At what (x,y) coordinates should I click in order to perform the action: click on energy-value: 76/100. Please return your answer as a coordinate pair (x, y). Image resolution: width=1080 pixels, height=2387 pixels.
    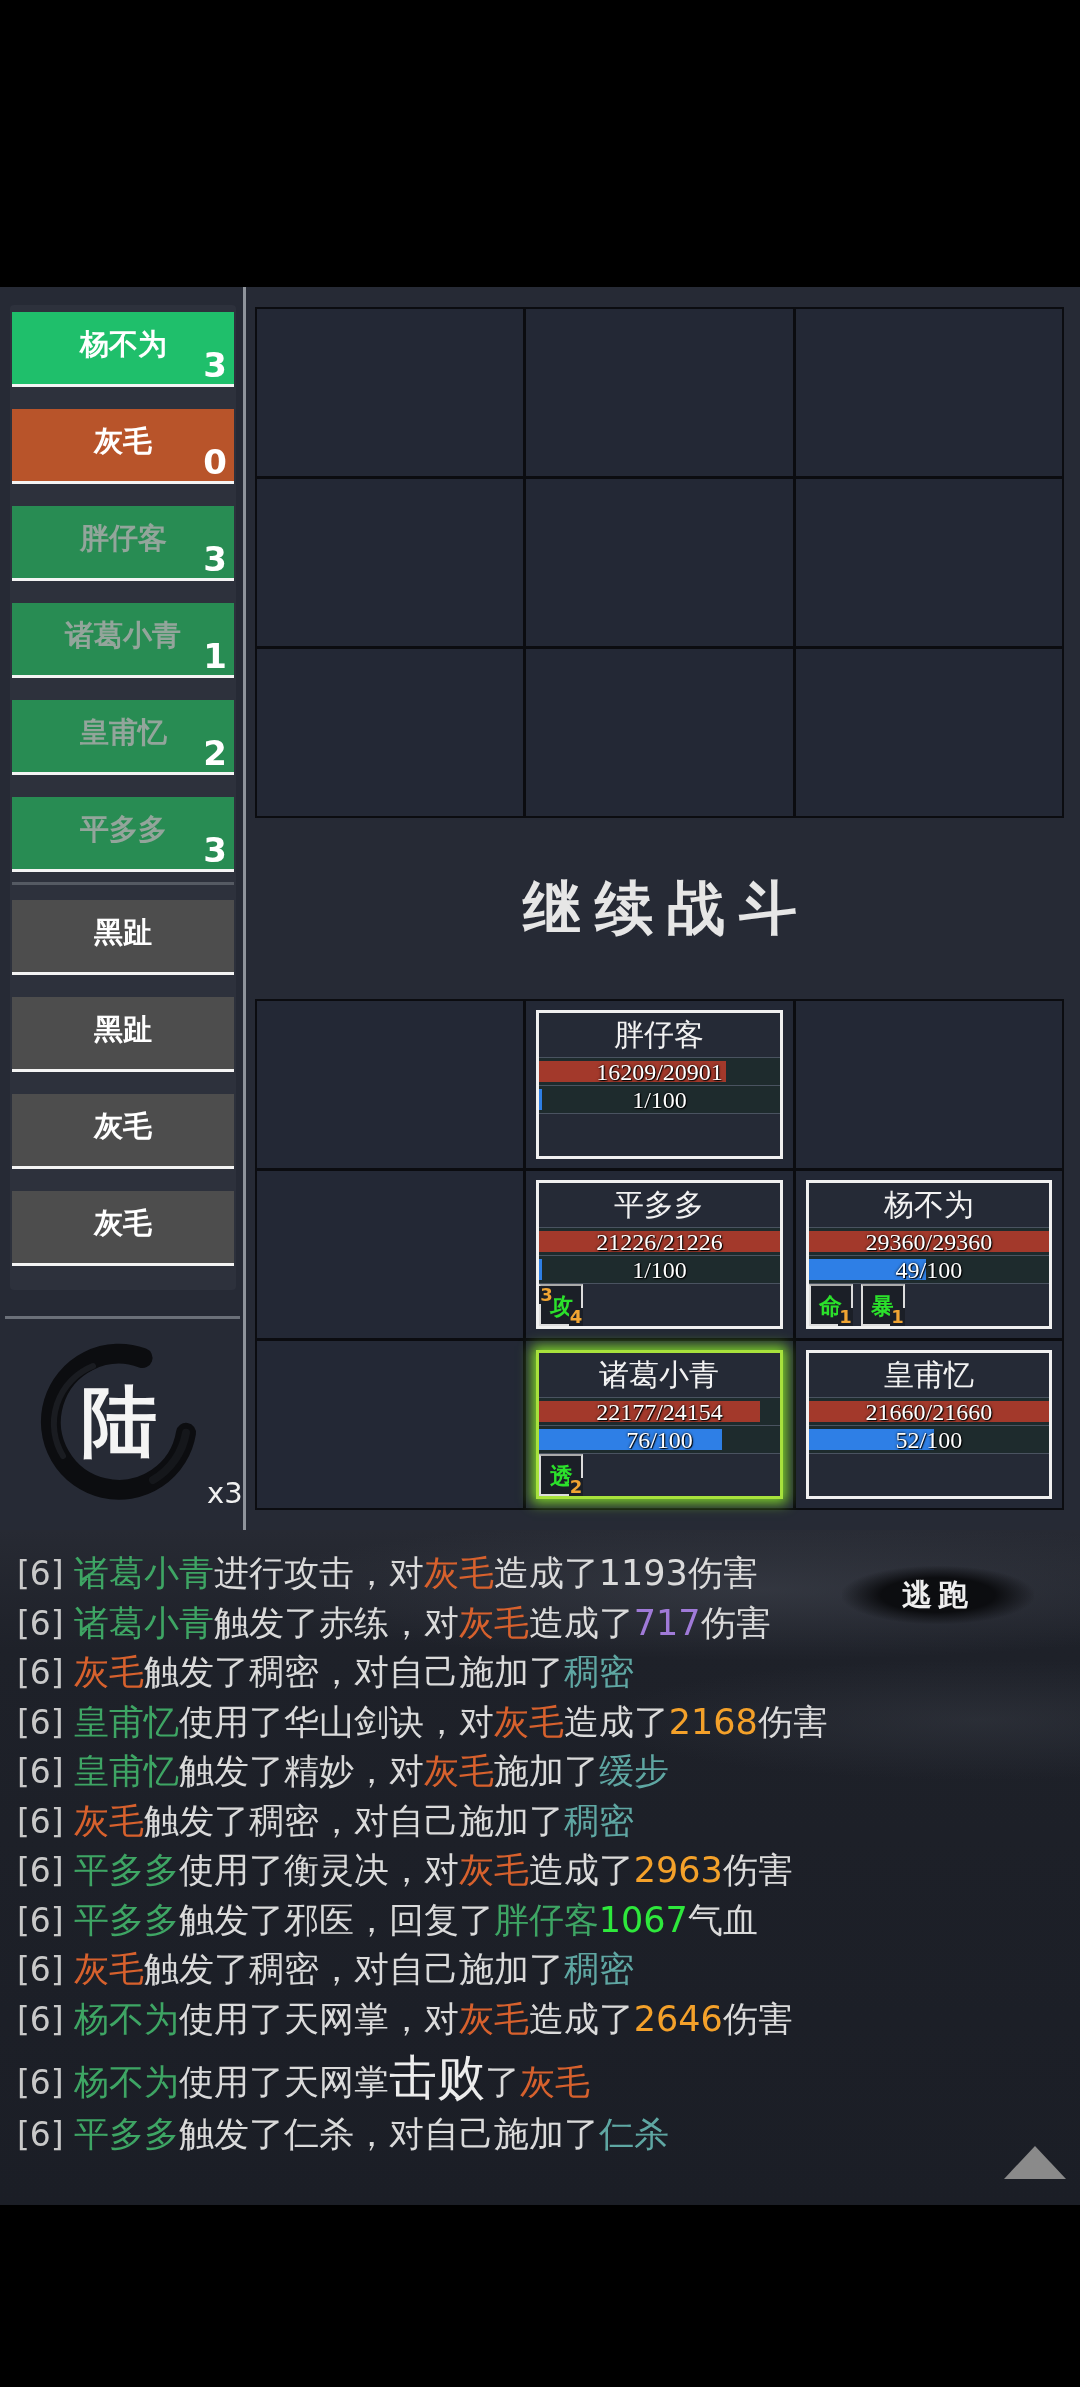
    Looking at the image, I should click on (659, 1439).